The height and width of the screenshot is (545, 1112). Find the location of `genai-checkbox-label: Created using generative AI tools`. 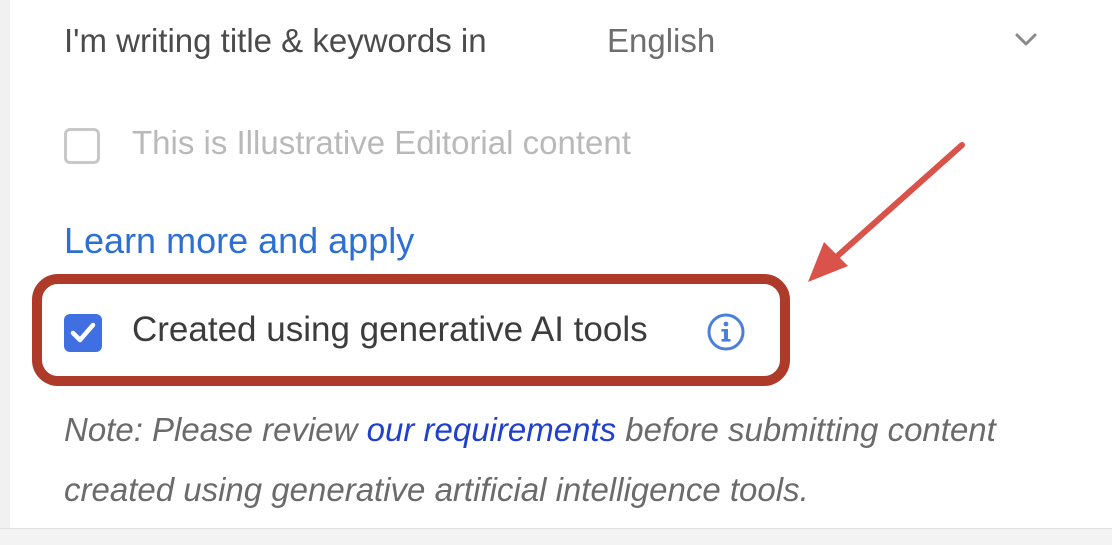

genai-checkbox-label: Created using generative AI tools is located at coordinates (390, 329).